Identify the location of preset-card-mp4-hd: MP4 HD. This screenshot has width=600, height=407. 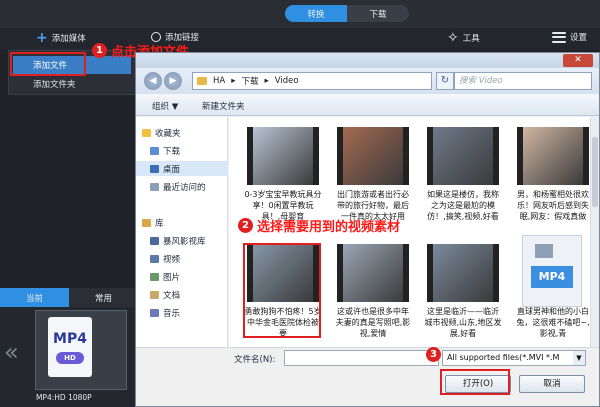
(81, 350).